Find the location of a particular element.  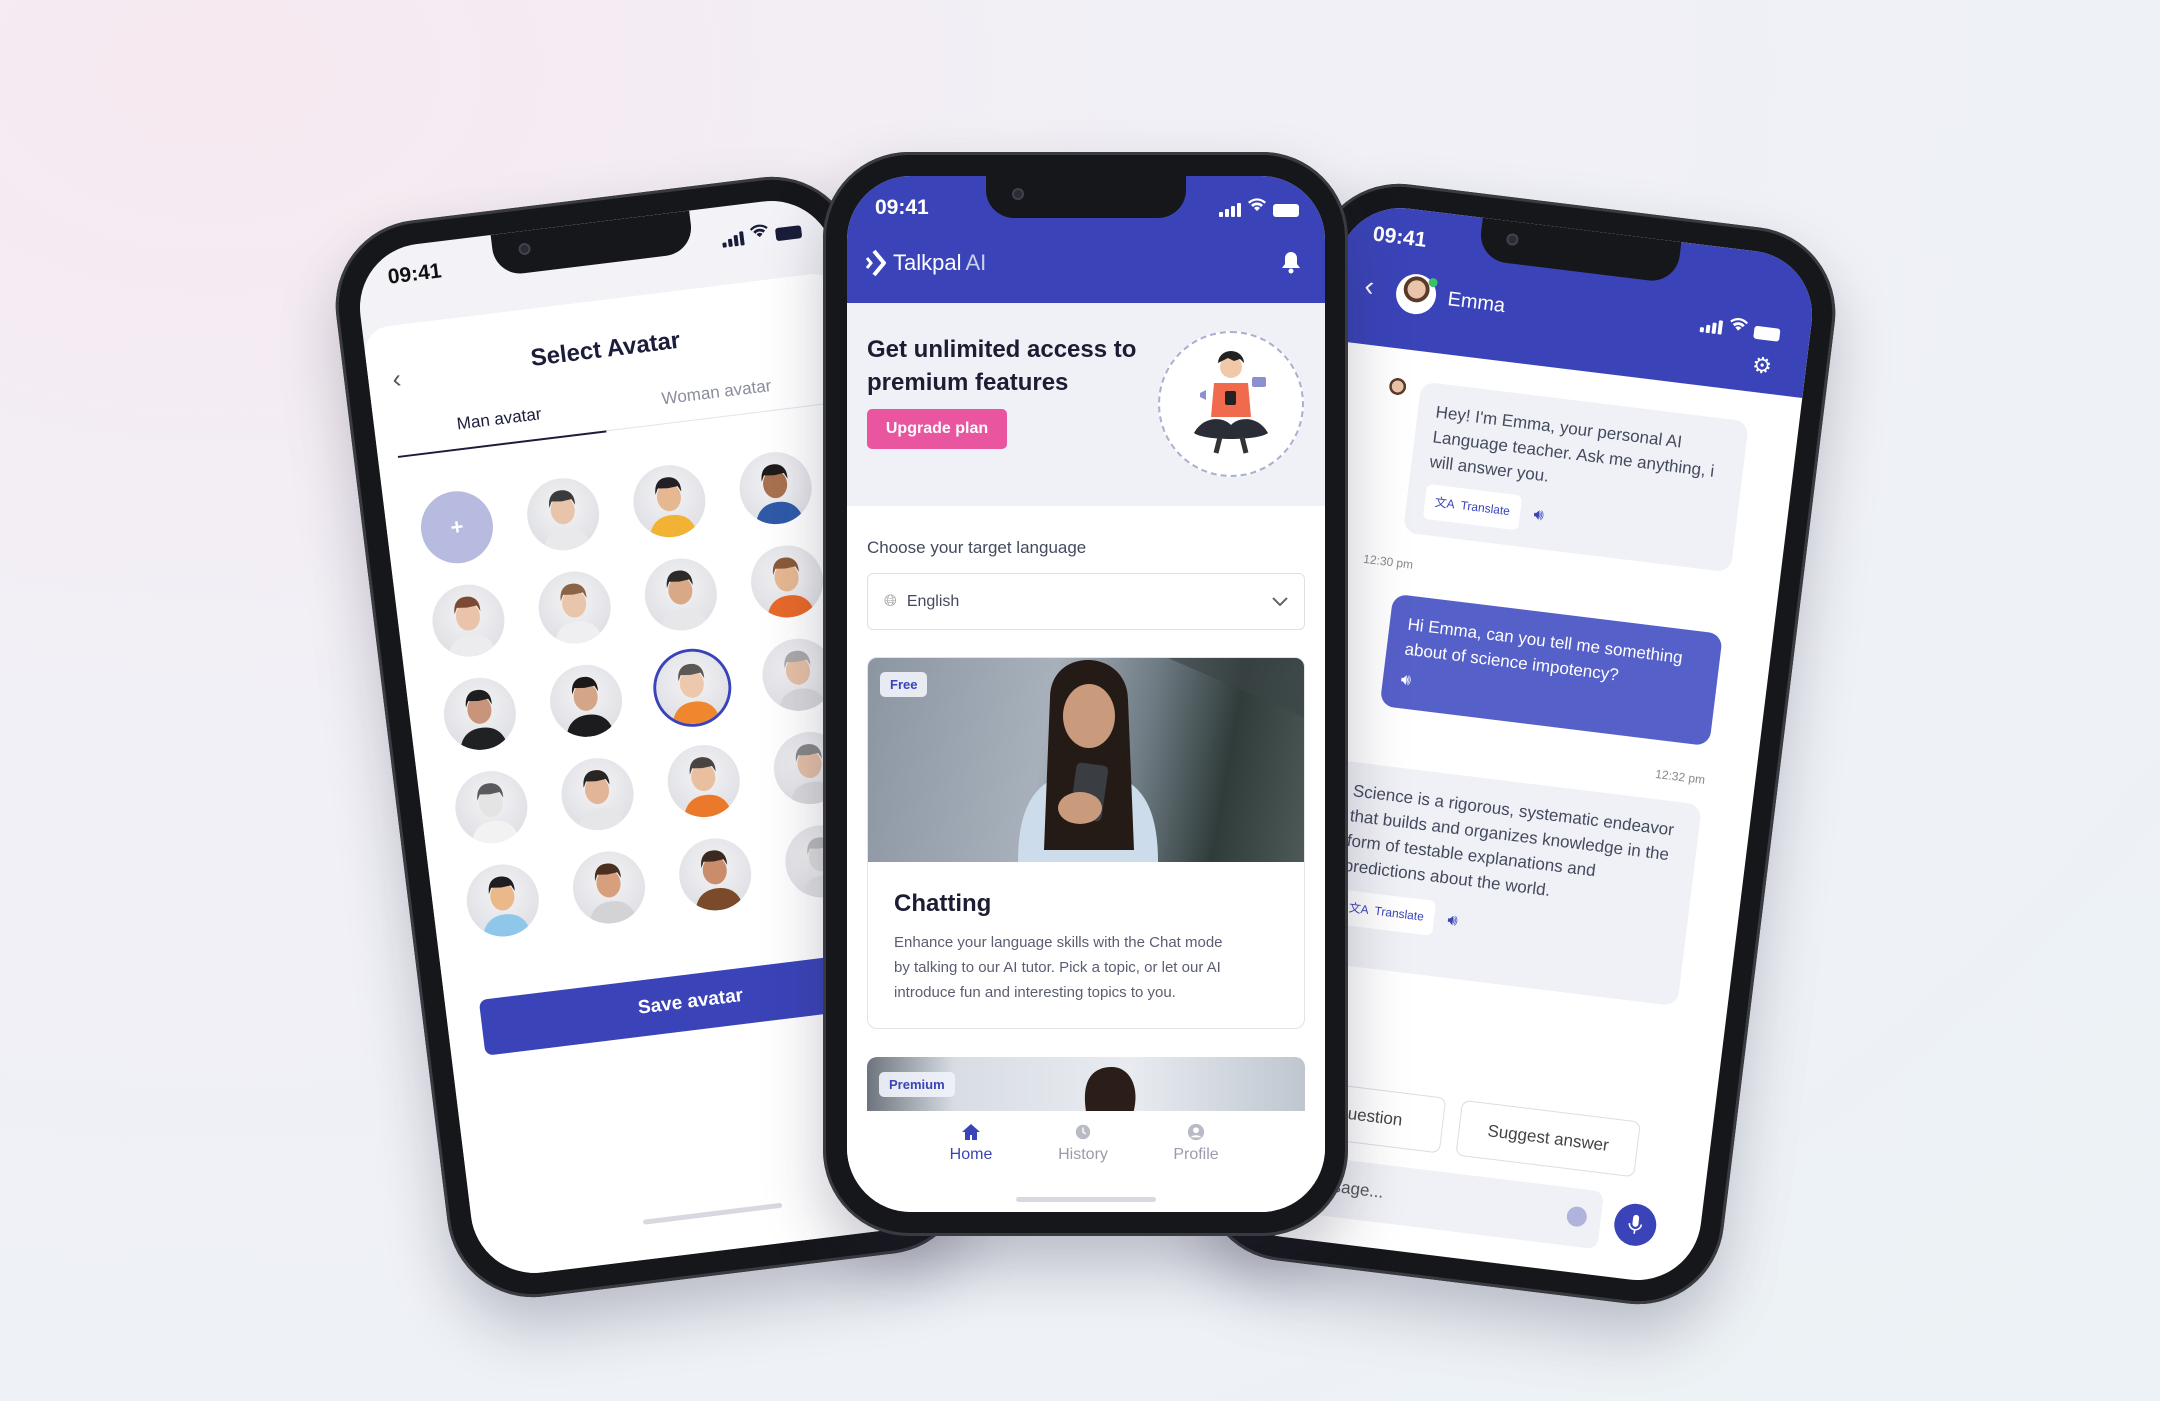

badge-premium: Premium is located at coordinates (917, 1084).